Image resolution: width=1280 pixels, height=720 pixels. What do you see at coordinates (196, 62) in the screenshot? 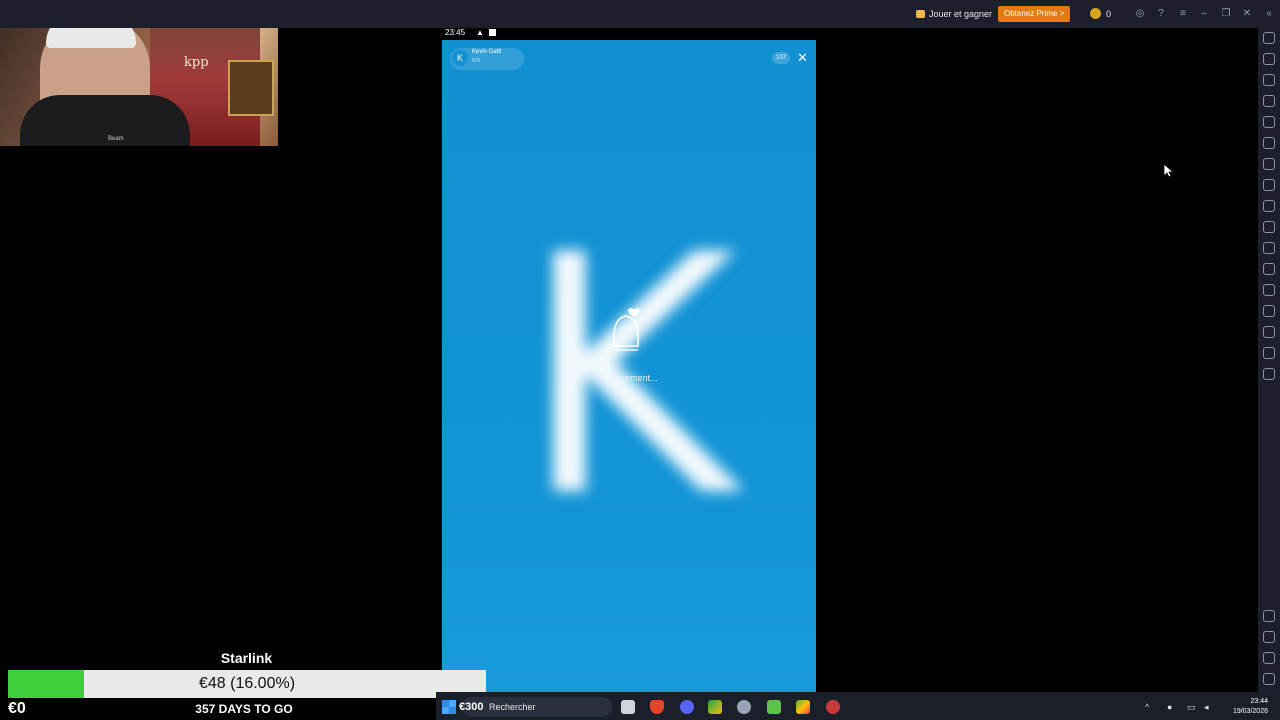
I see `poster-text: kpp` at bounding box center [196, 62].